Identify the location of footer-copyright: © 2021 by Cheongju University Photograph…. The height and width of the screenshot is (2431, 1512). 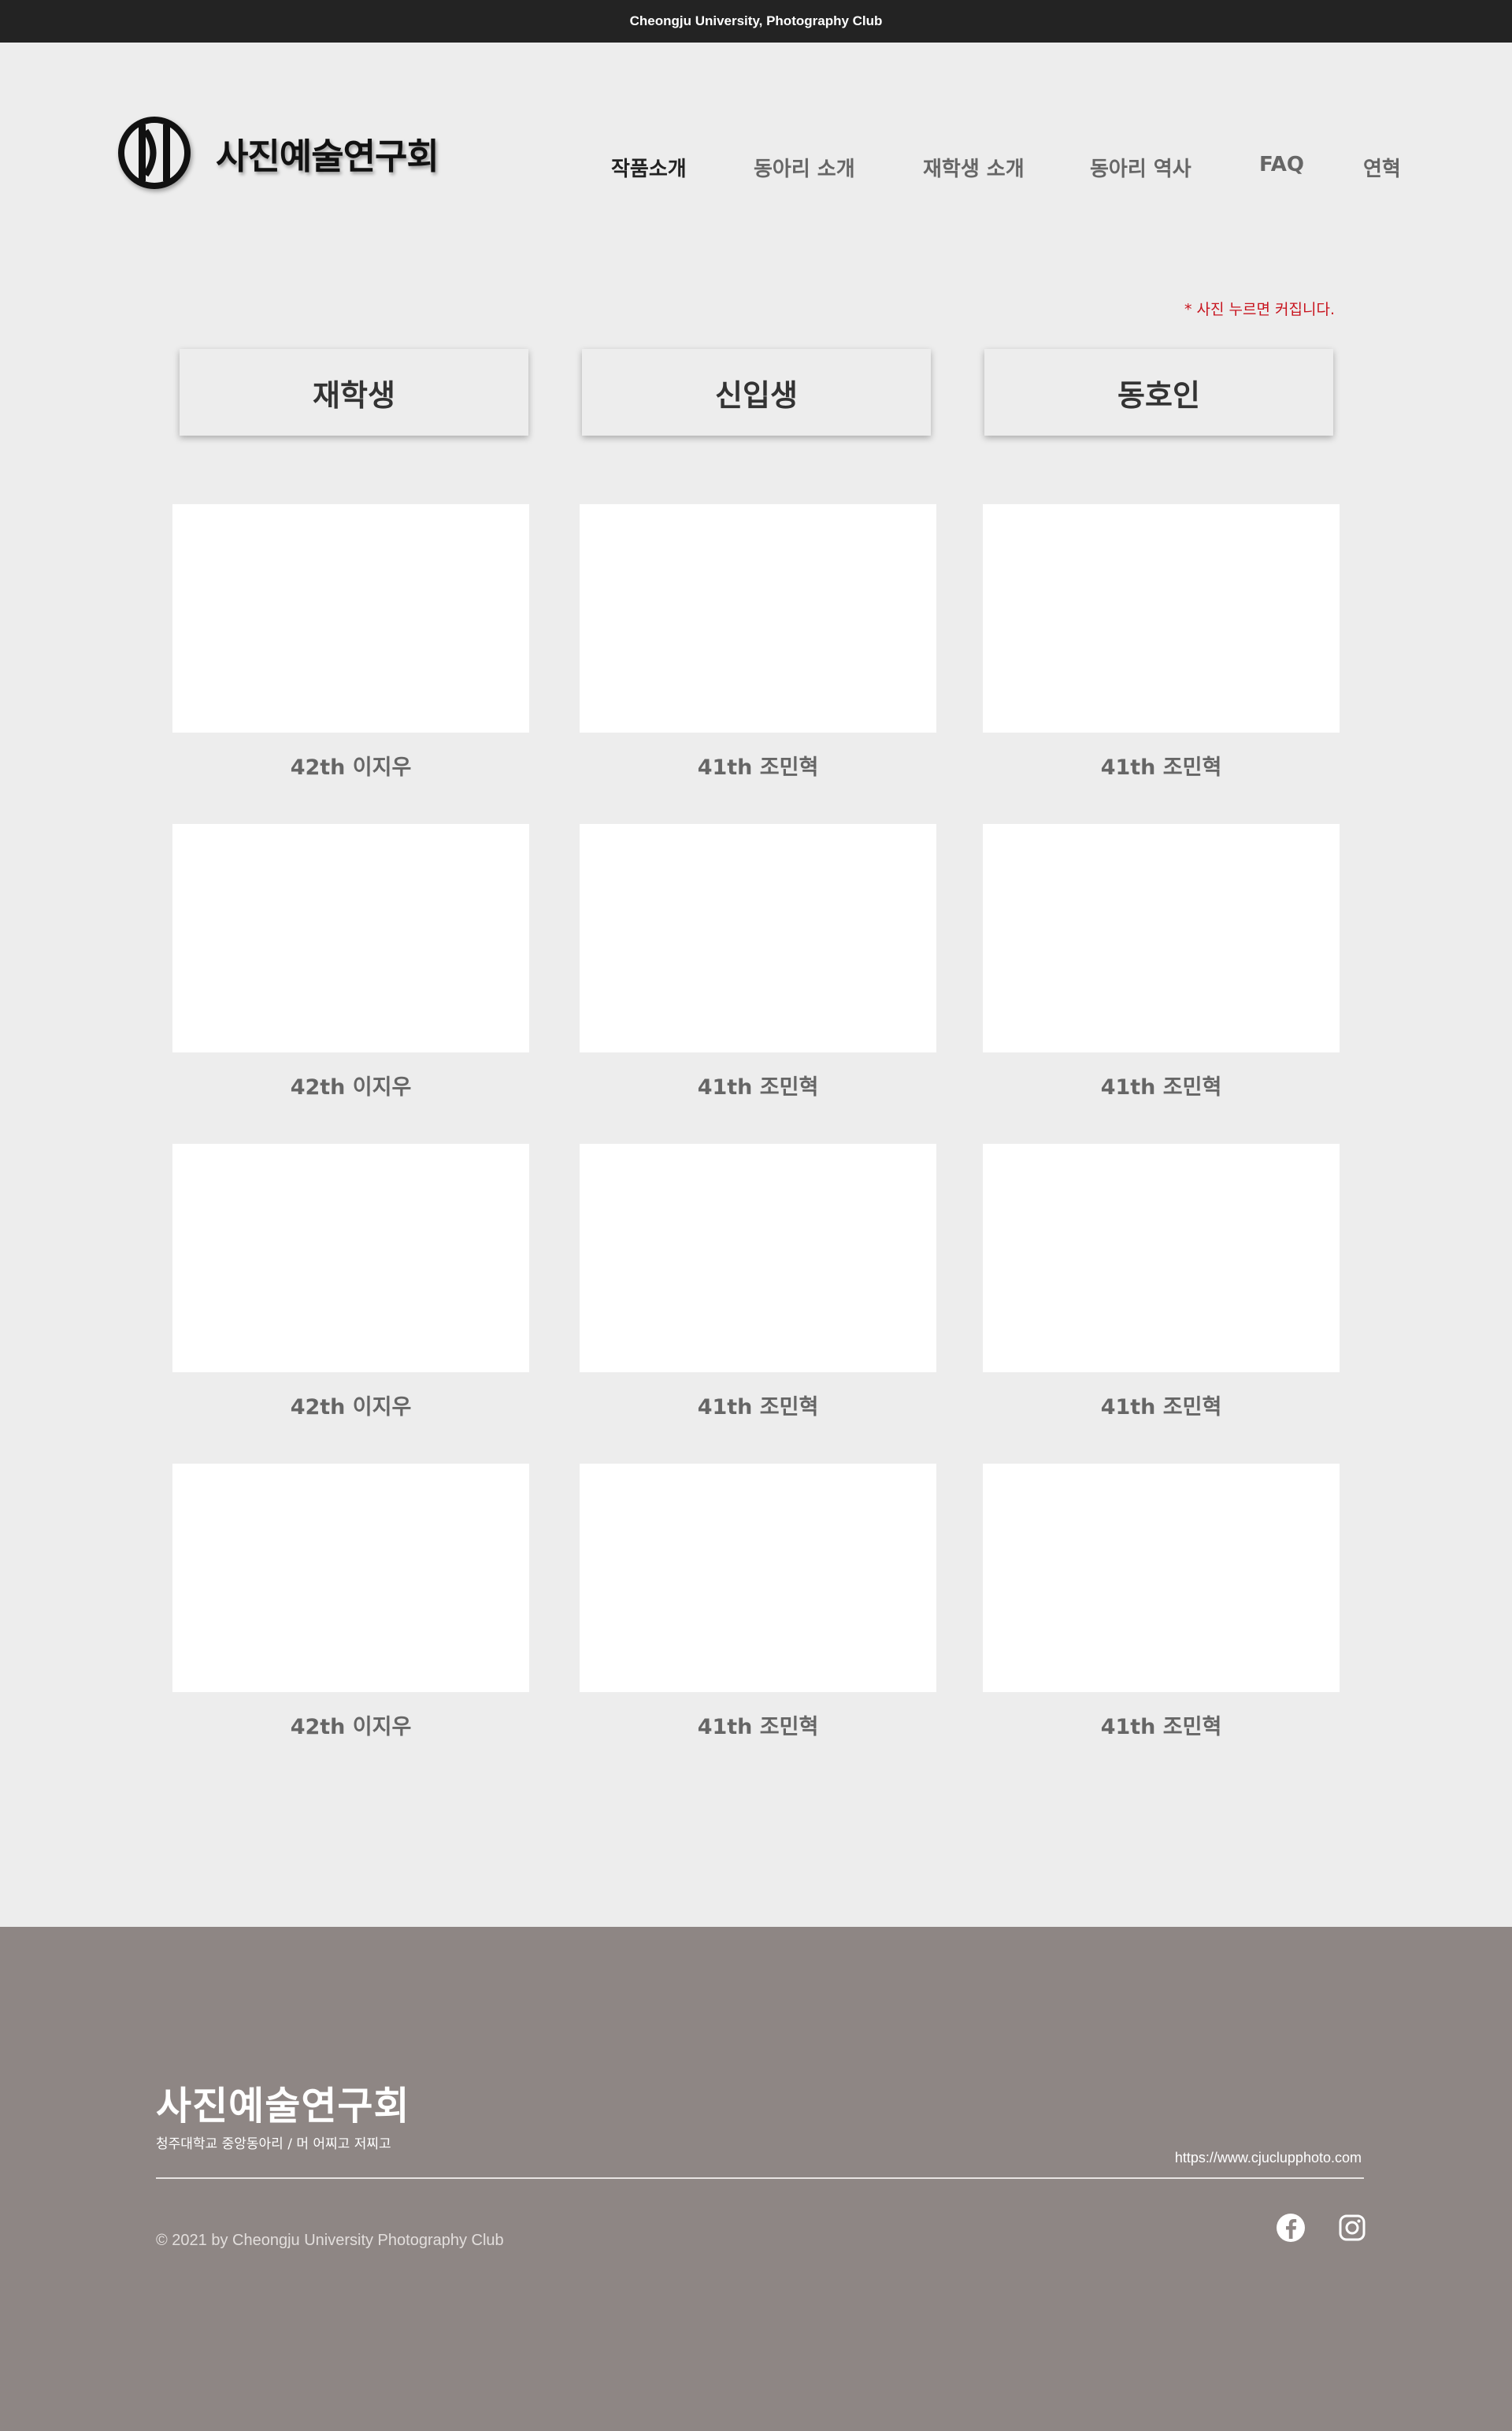
(330, 2241).